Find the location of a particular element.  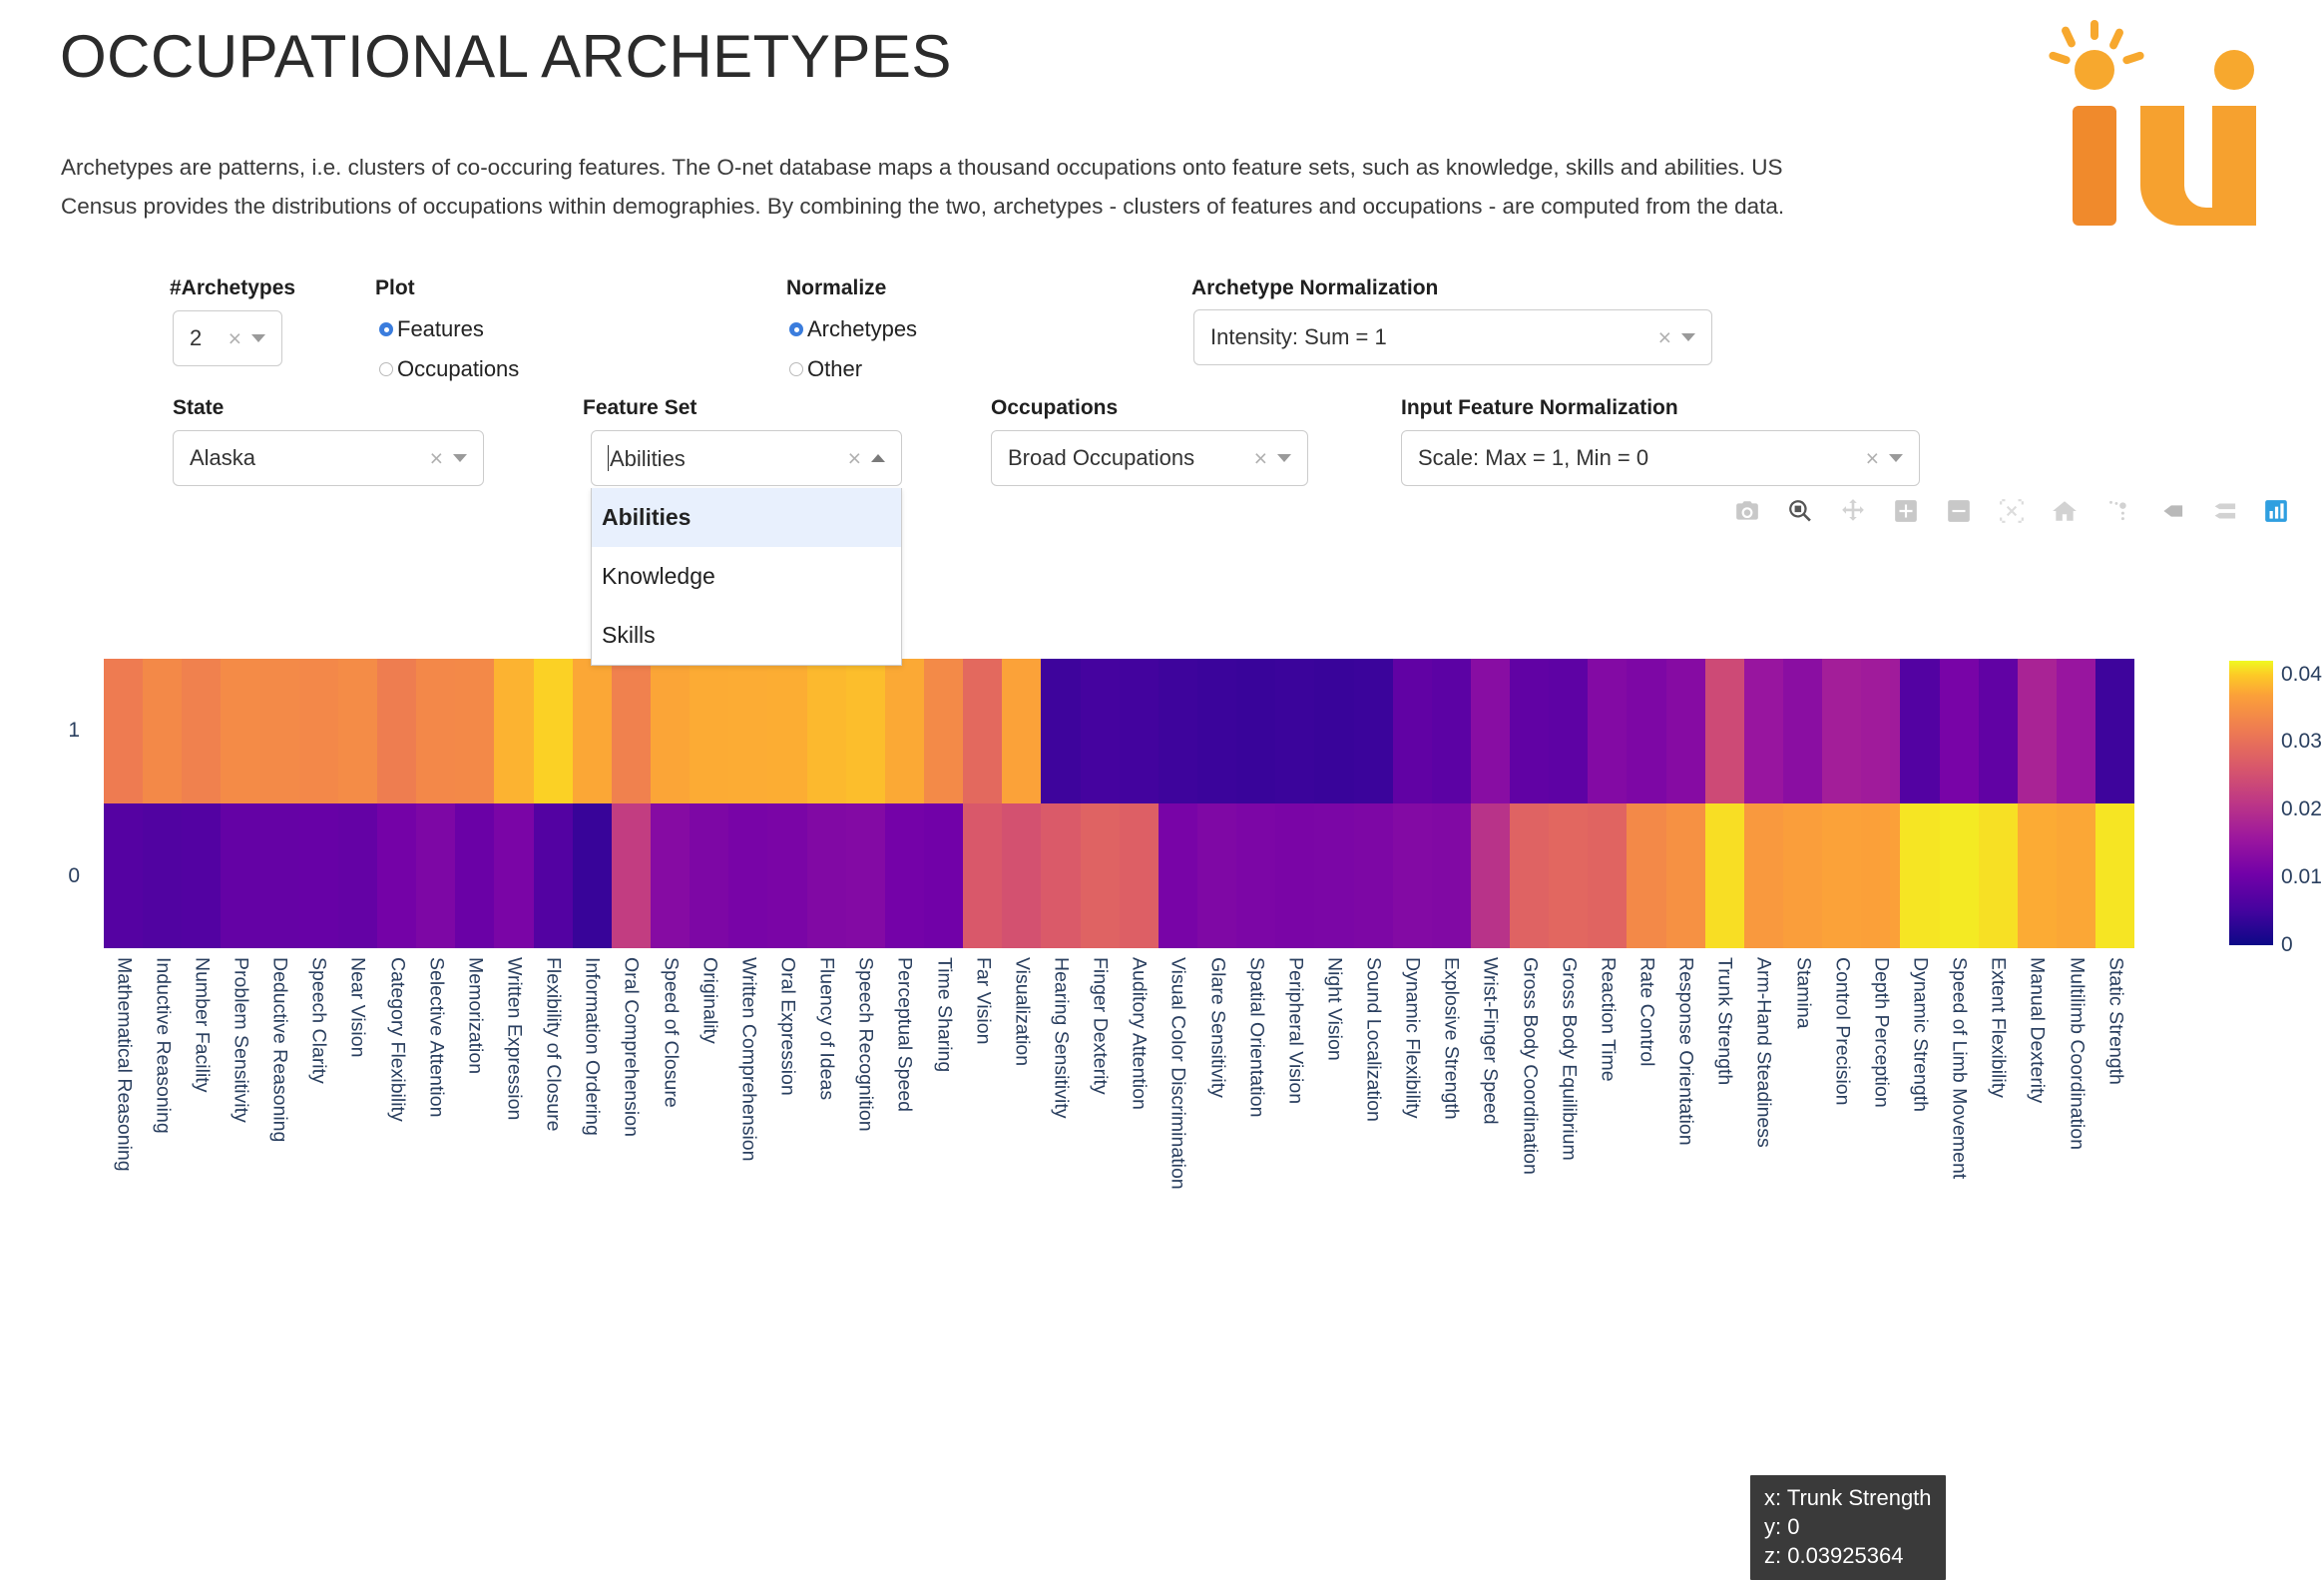

occupations-select: Broad Occupations × is located at coordinates (1149, 458).